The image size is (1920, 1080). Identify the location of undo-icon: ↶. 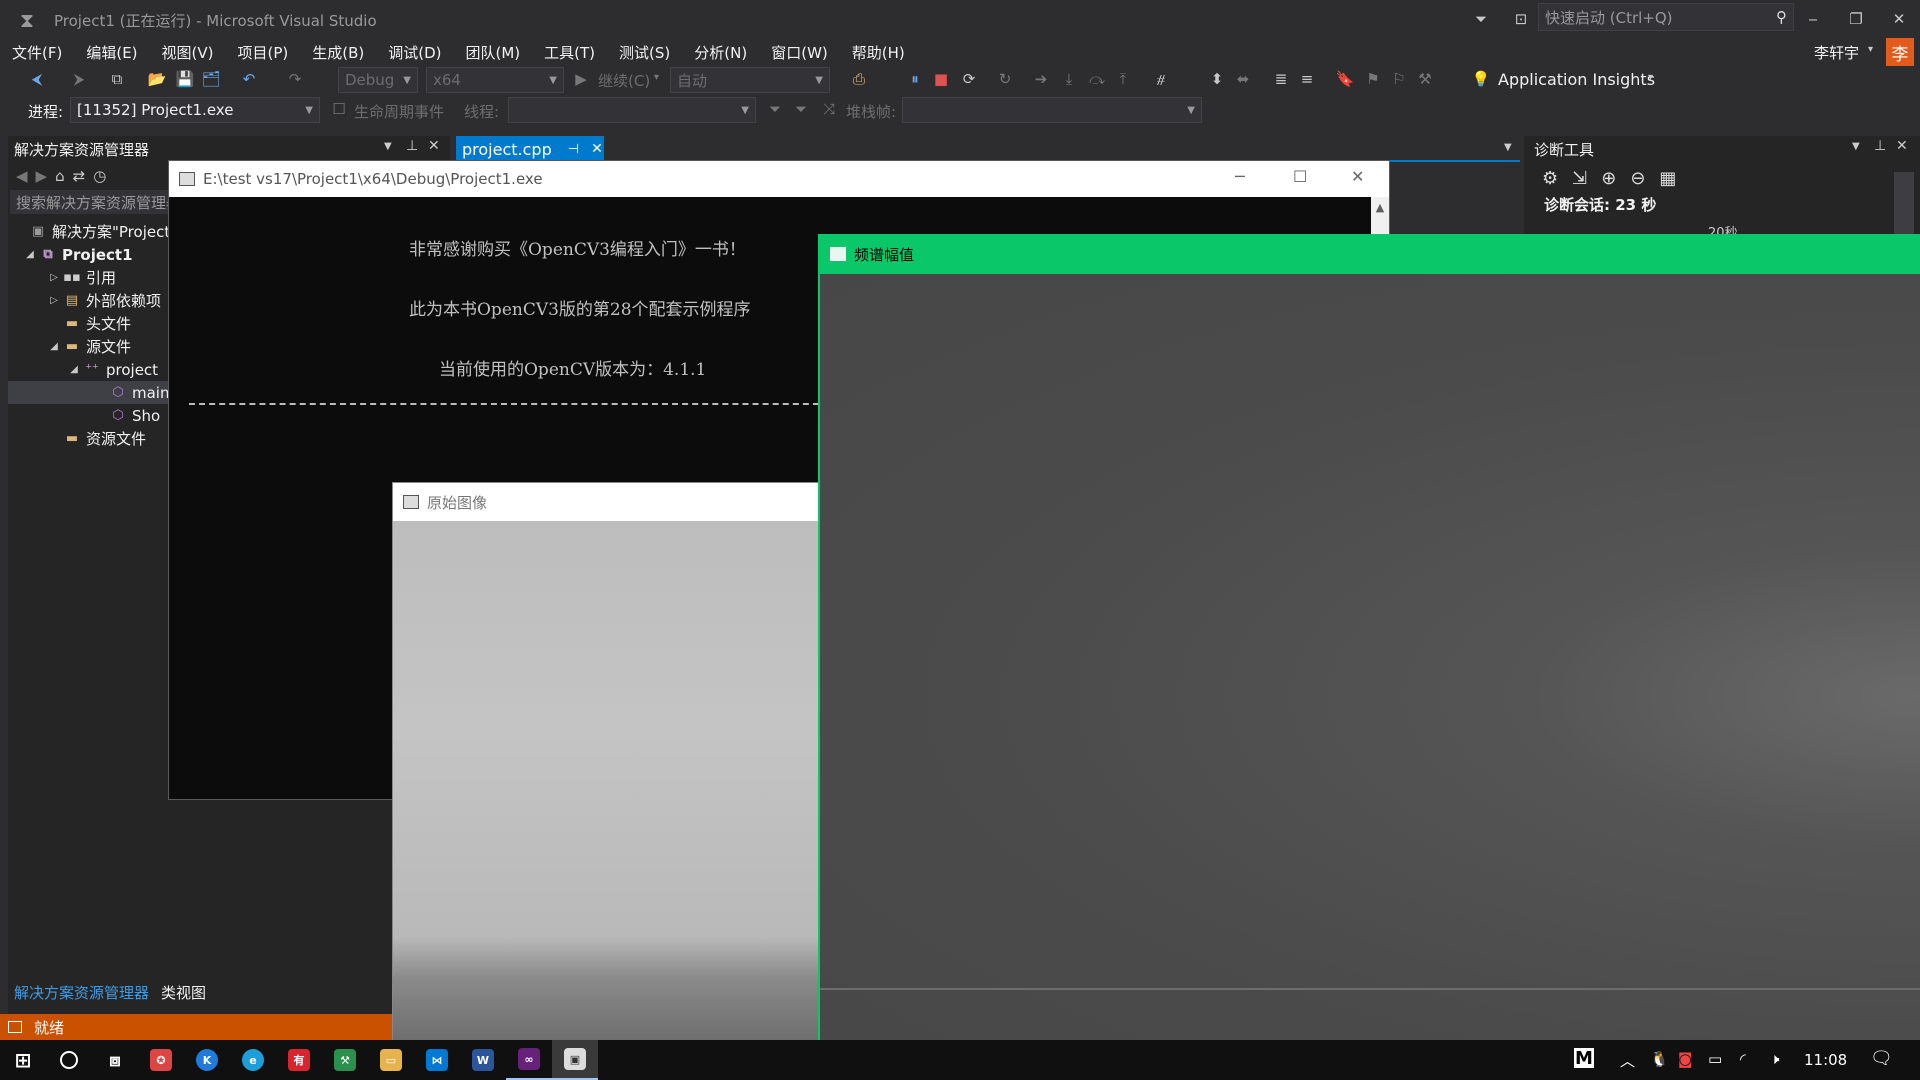
(249, 79).